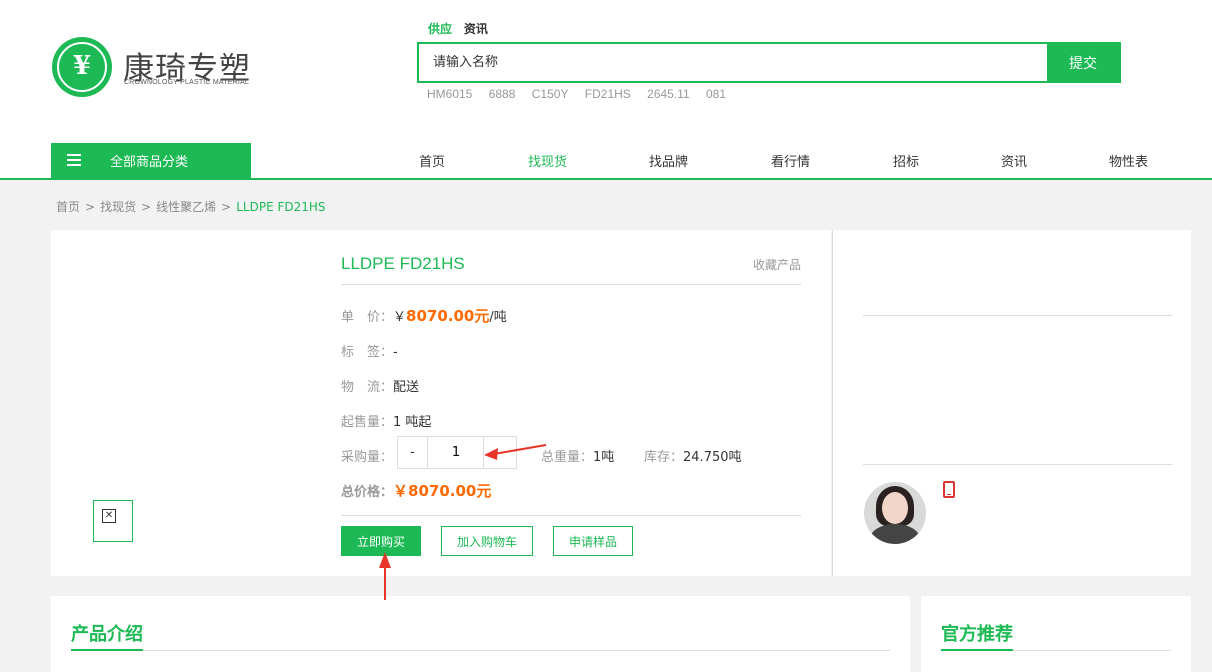 Image resolution: width=1212 pixels, height=672 pixels. What do you see at coordinates (403, 263) in the screenshot?
I see `product-title: LLDPE FD21HS` at bounding box center [403, 263].